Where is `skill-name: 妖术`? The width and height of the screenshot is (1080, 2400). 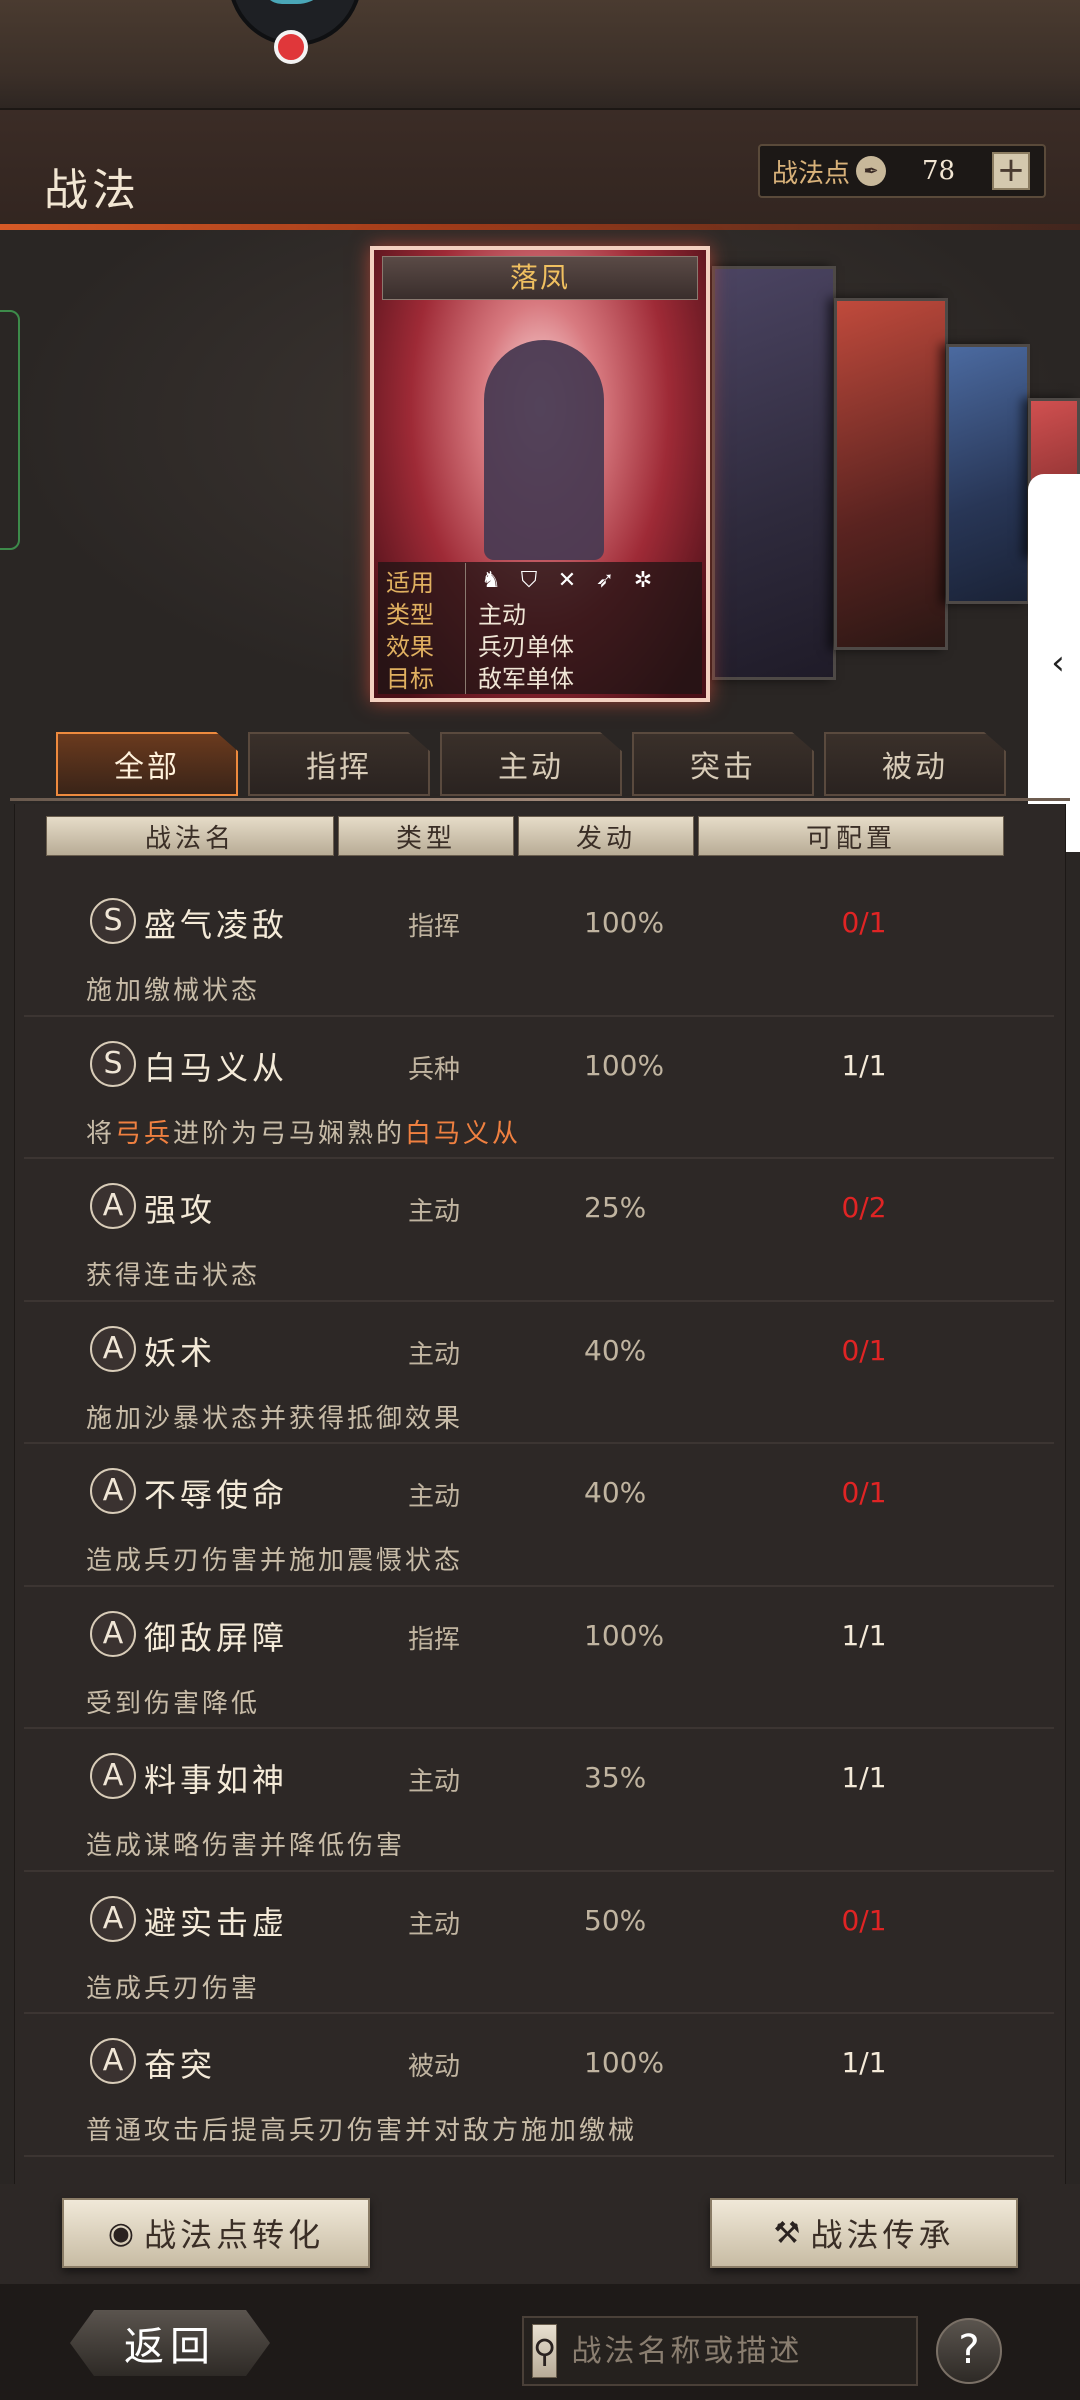 skill-name: 妖术 is located at coordinates (180, 1352).